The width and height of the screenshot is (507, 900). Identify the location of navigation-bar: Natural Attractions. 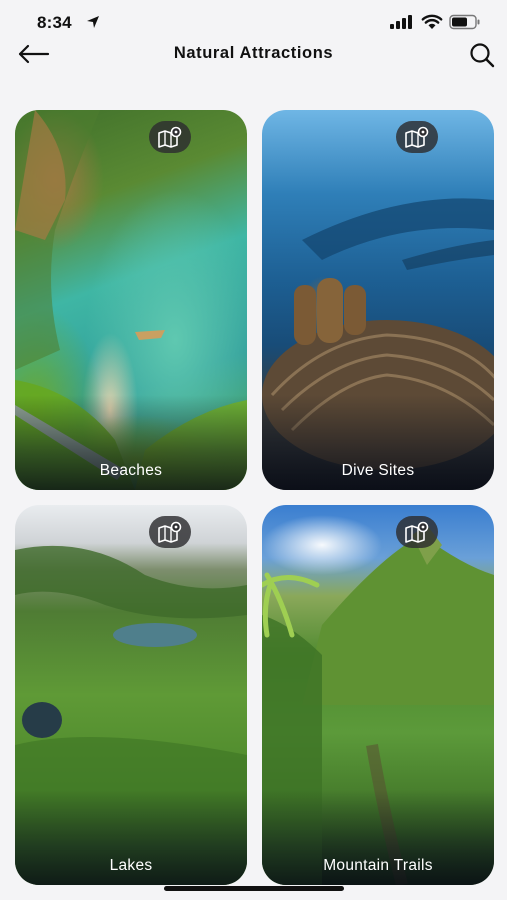
(253, 54).